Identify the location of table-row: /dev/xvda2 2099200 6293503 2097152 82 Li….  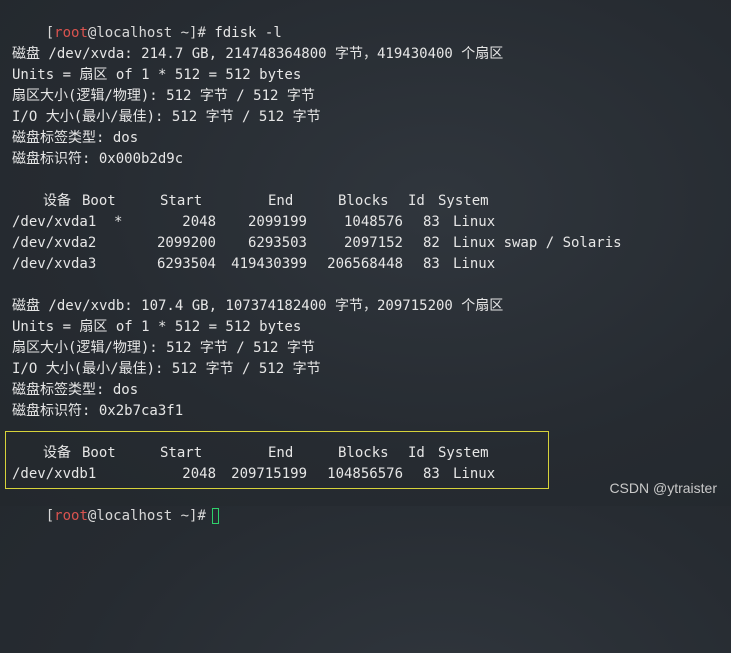
(369, 243).